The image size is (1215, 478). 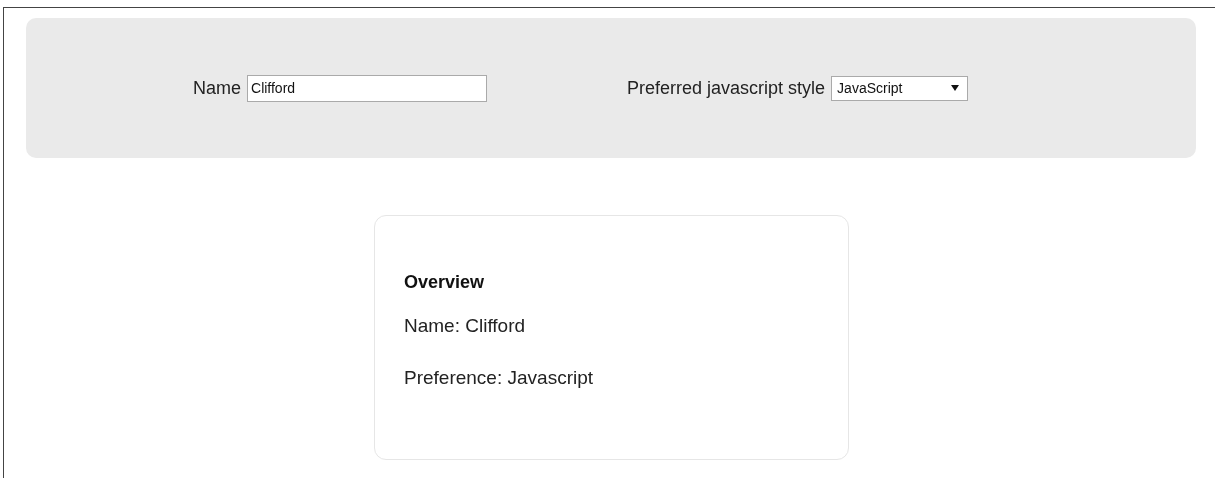 What do you see at coordinates (465, 326) in the screenshot?
I see `summary-text: Name: Clifford` at bounding box center [465, 326].